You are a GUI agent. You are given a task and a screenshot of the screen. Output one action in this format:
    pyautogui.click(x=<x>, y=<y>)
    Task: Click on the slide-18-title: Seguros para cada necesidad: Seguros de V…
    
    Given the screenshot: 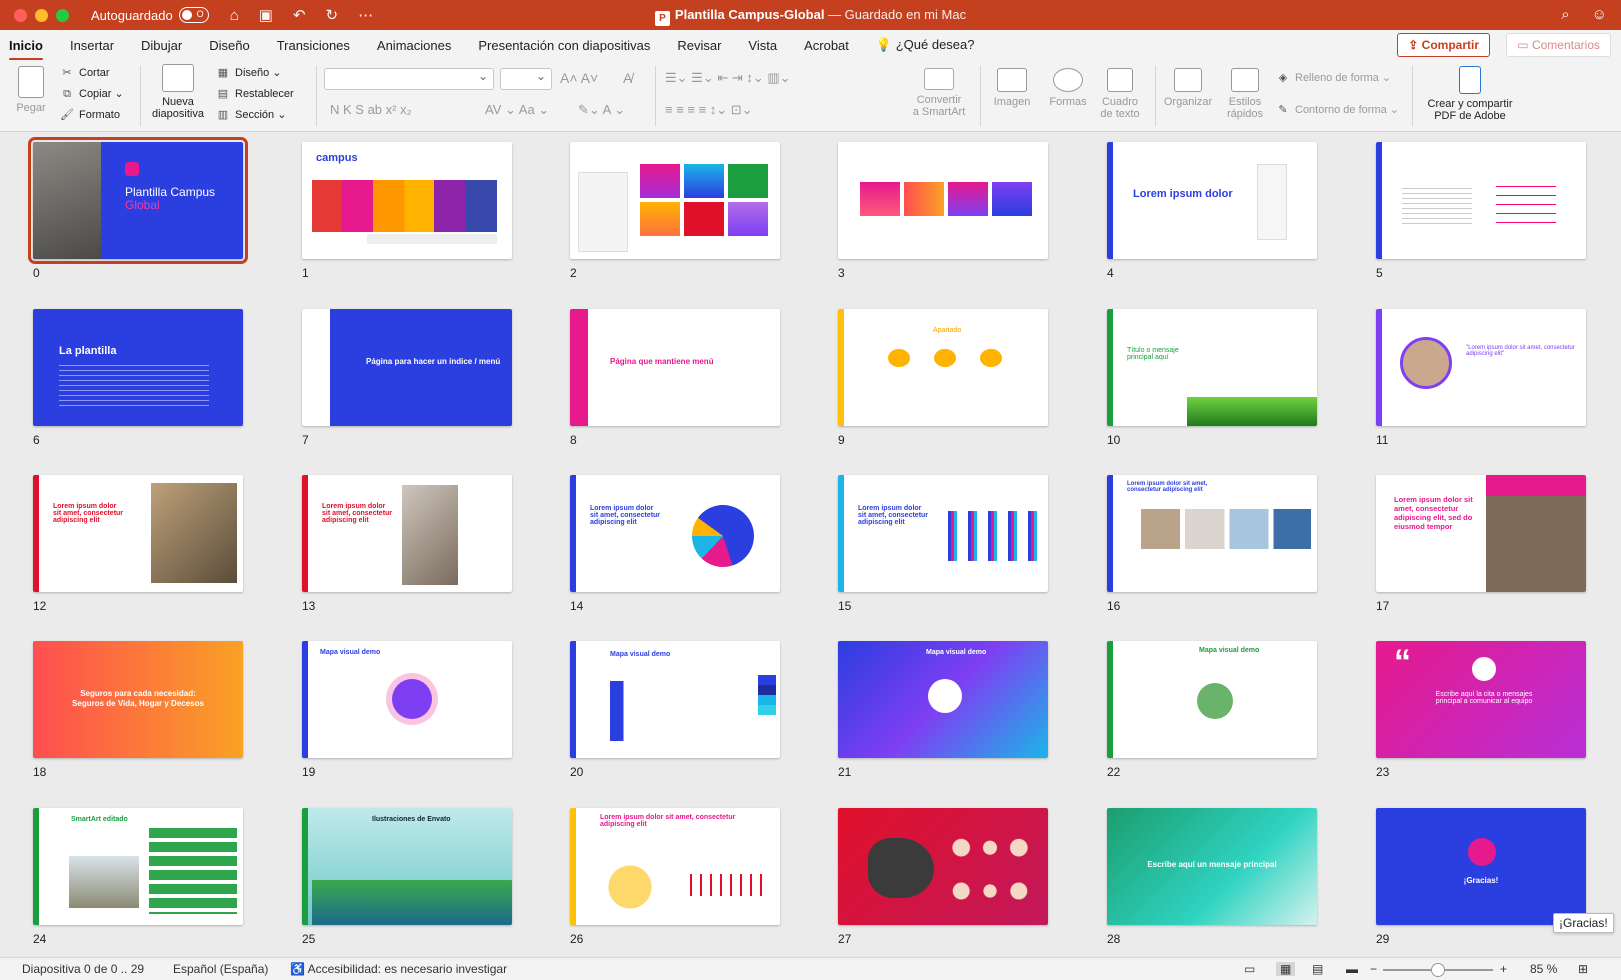 What is the action you would take?
    pyautogui.click(x=138, y=698)
    